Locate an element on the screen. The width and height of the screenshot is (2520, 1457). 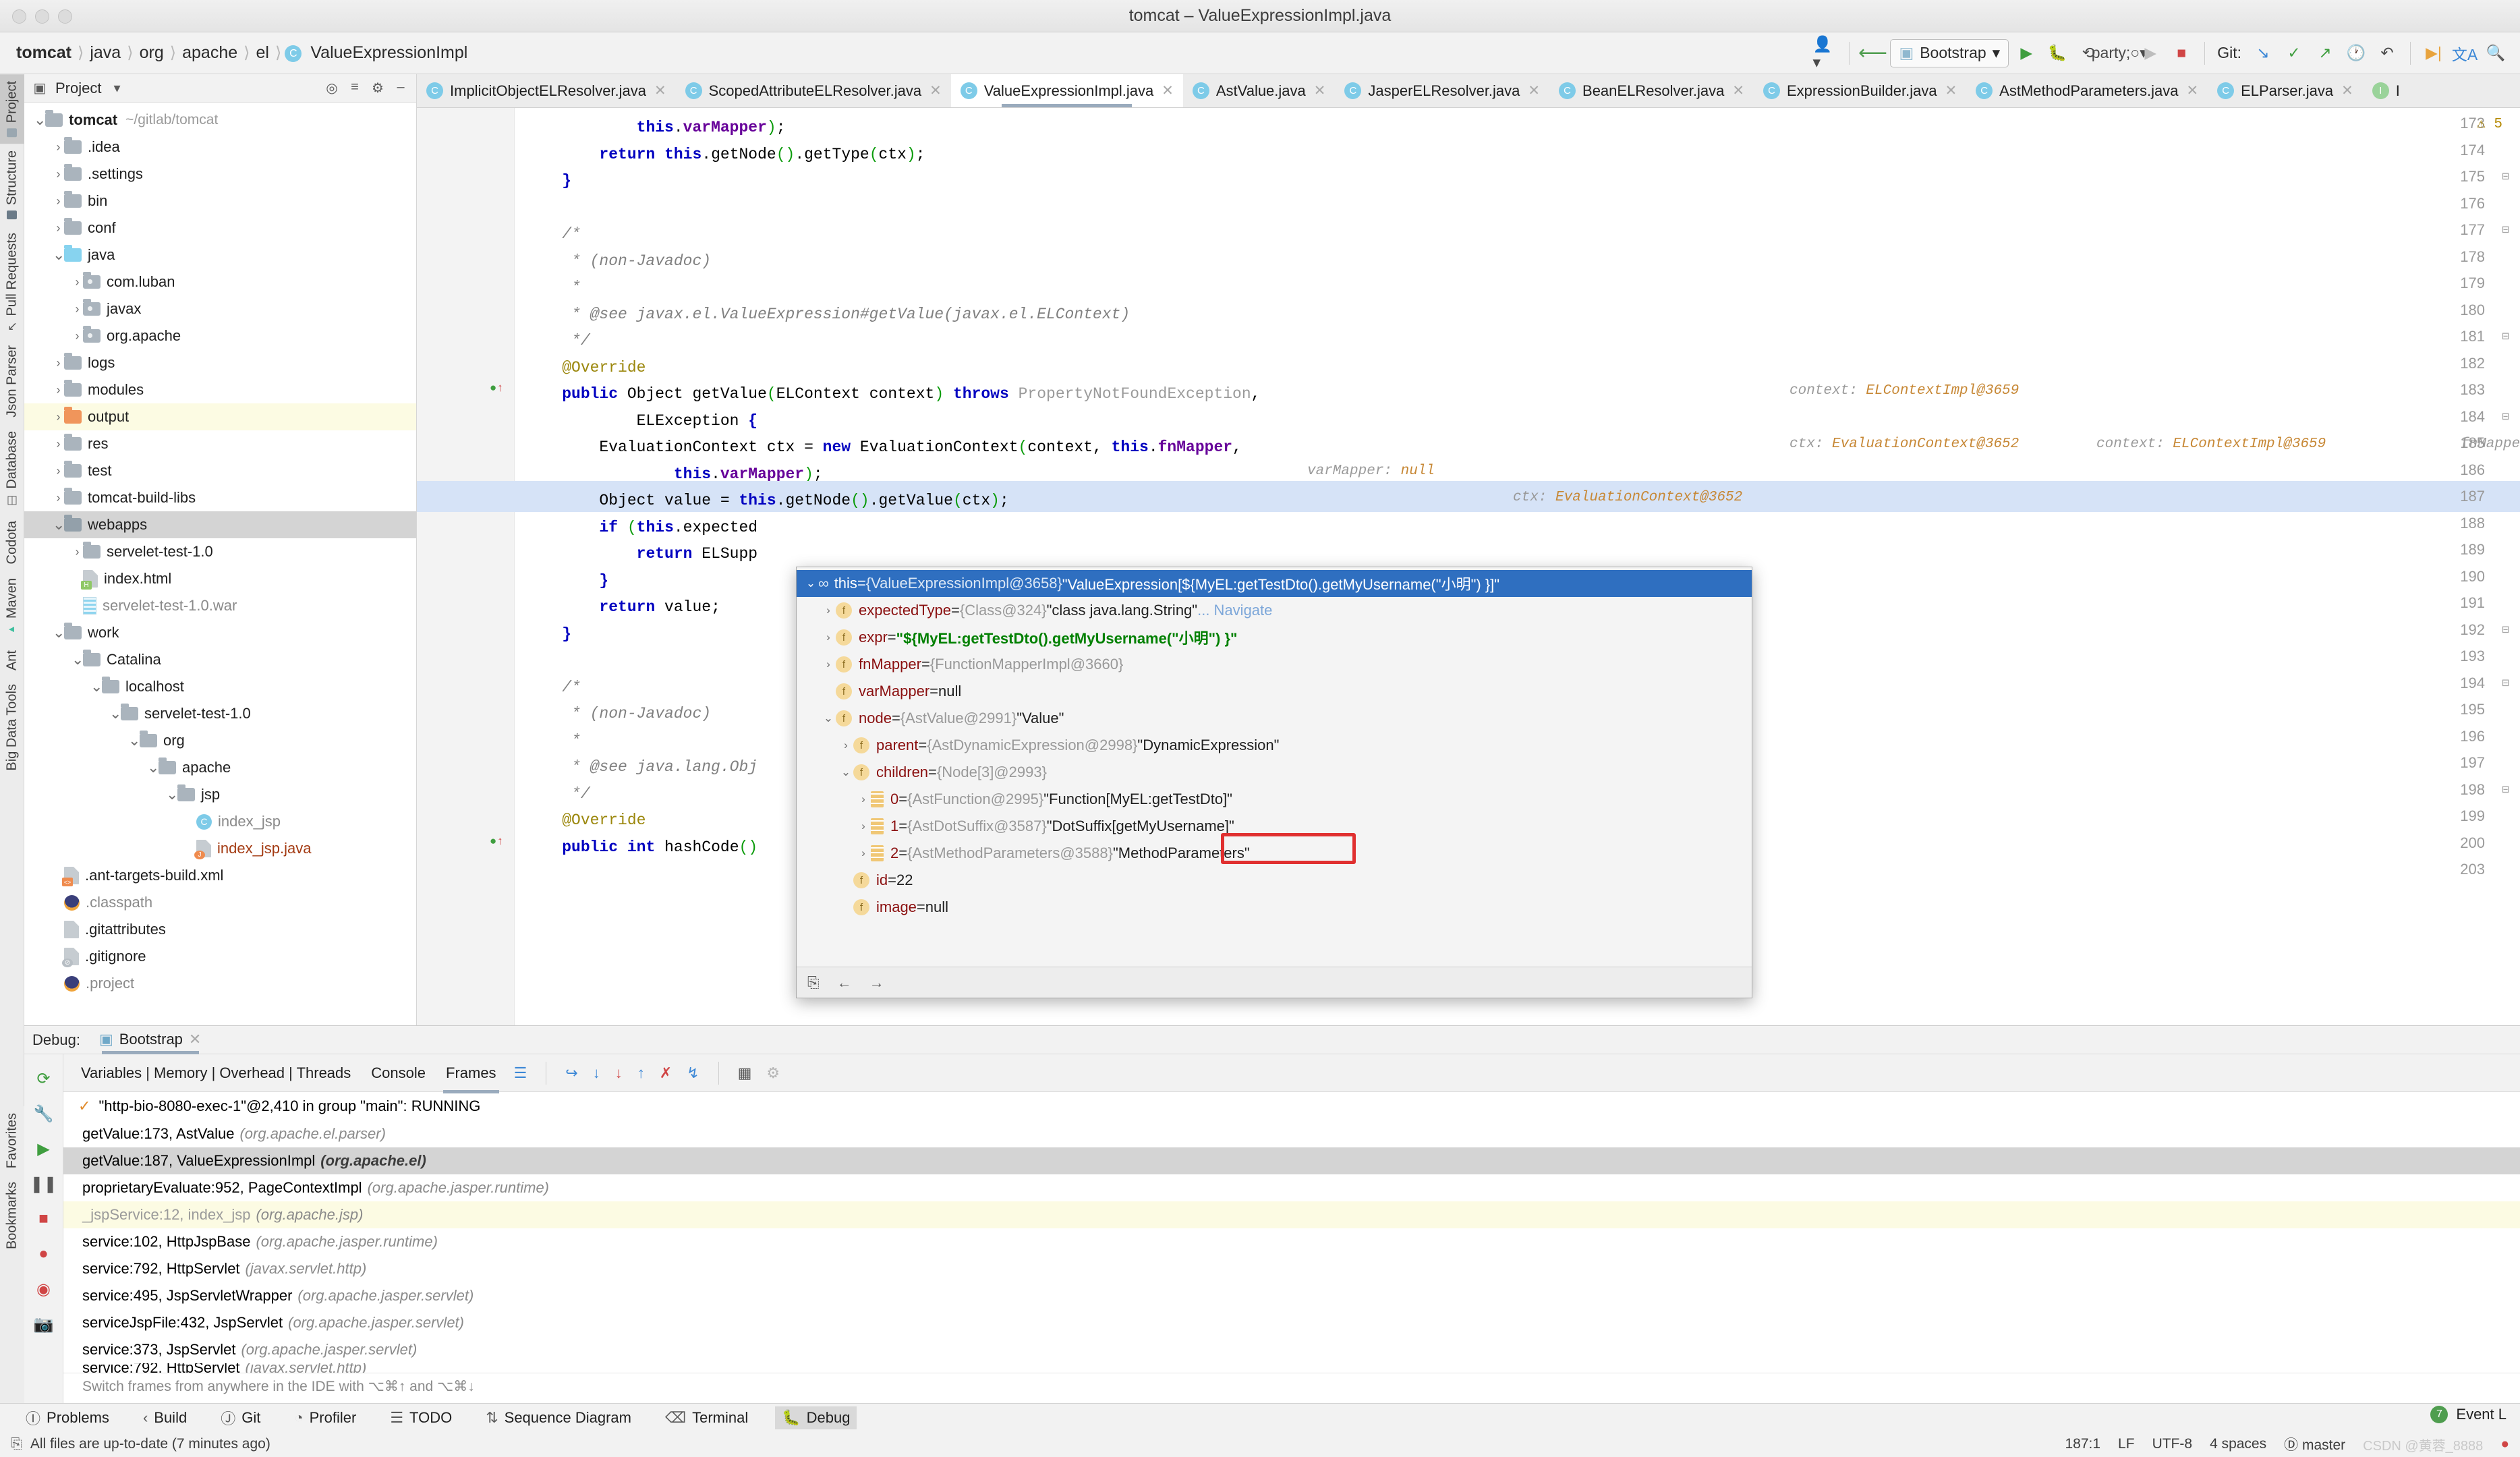
breadcrumb-item-apache: apache is located at coordinates (209, 53).